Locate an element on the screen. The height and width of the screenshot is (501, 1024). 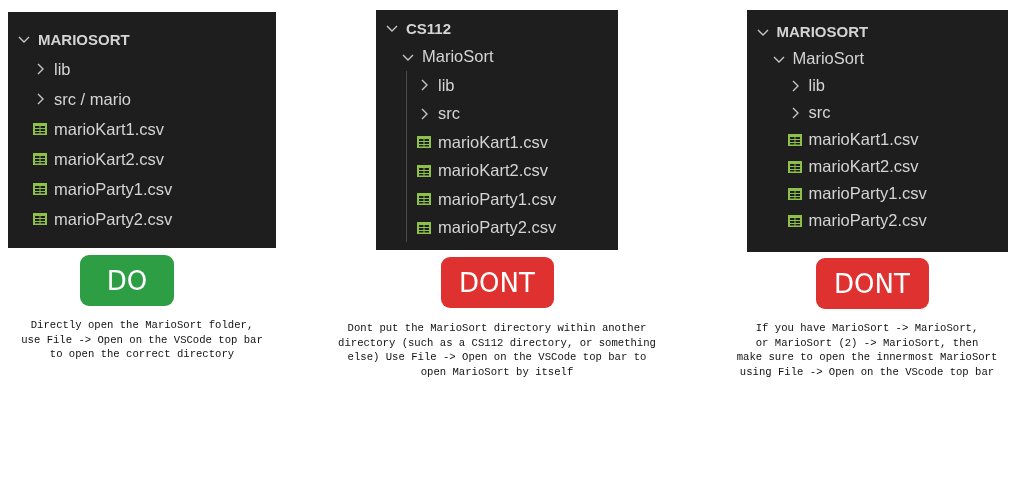
description: Directly open the MarioSort folder, use File -> Open on the VSCode top bar to open the correct directory is located at coordinates (142, 340).